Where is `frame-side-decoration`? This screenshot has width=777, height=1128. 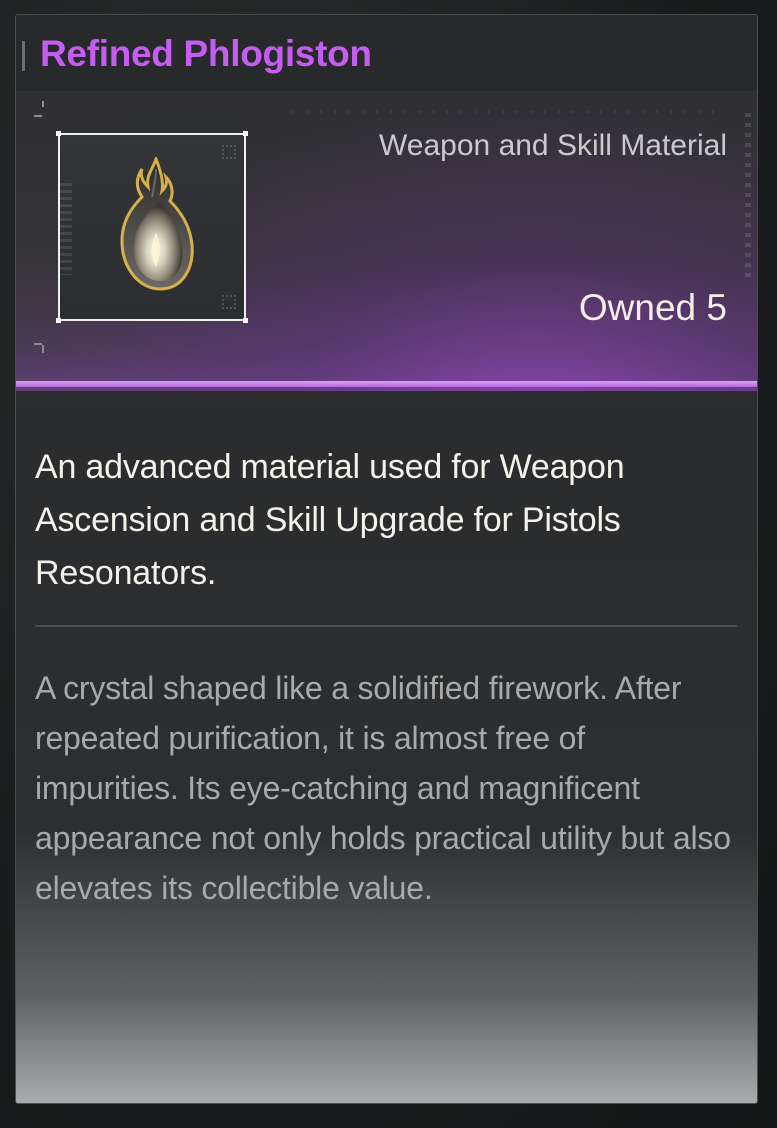 frame-side-decoration is located at coordinates (66, 229).